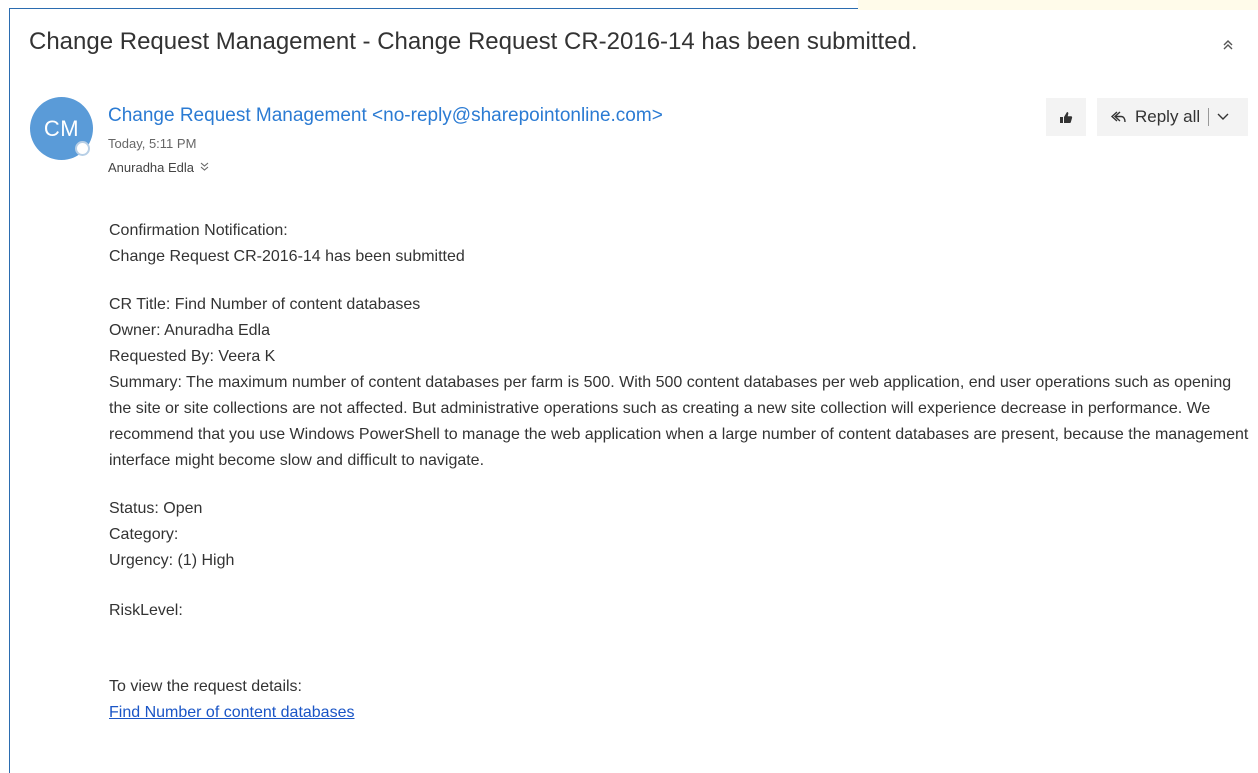  I want to click on reading-pane-left-border, so click(9, 390).